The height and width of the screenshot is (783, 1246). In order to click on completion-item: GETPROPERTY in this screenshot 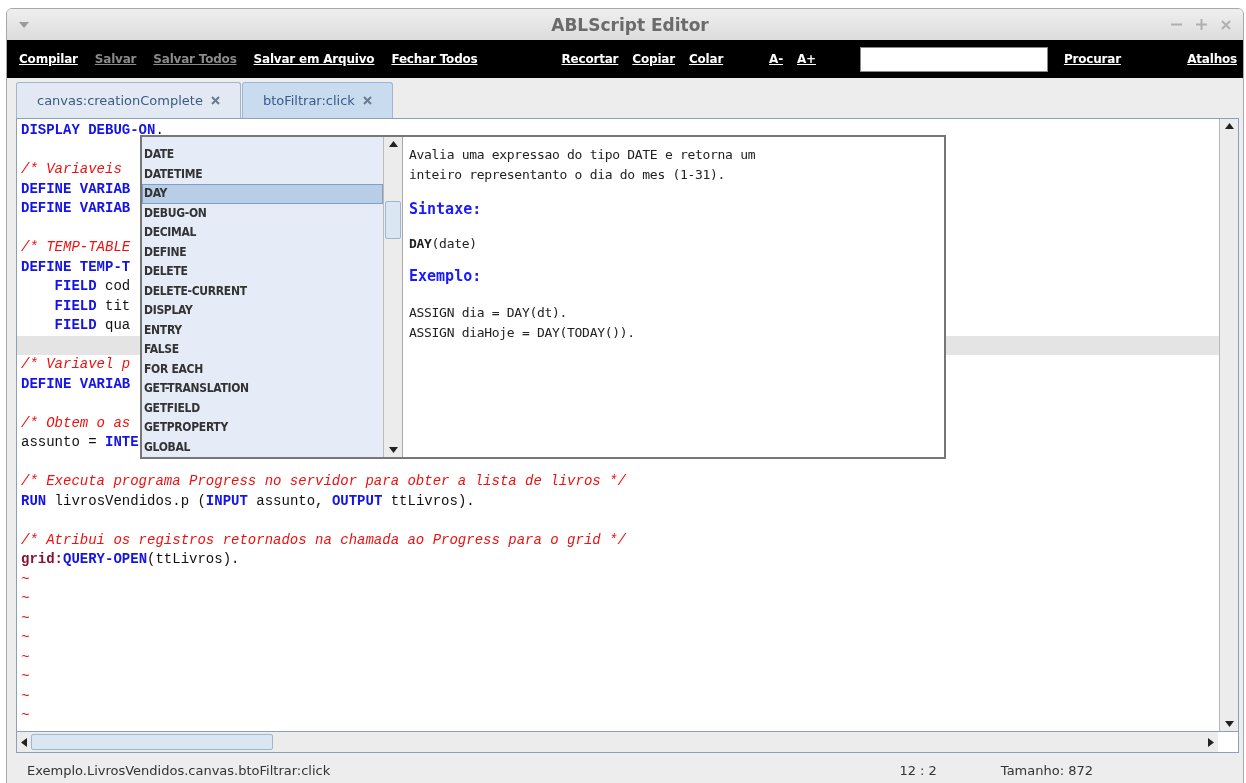, I will do `click(262, 428)`.